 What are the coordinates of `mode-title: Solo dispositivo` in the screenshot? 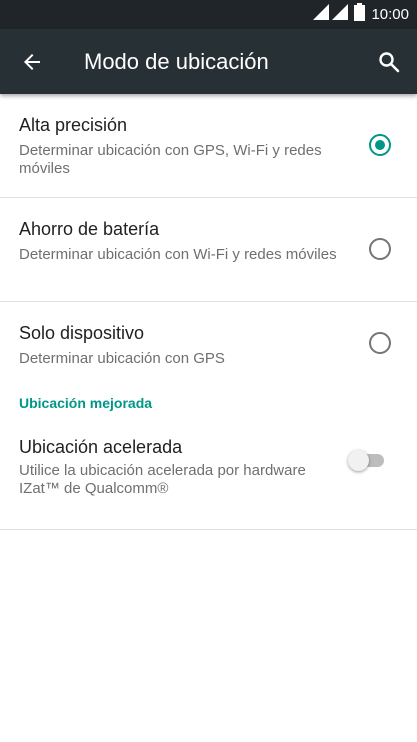 It's located at (82, 333).